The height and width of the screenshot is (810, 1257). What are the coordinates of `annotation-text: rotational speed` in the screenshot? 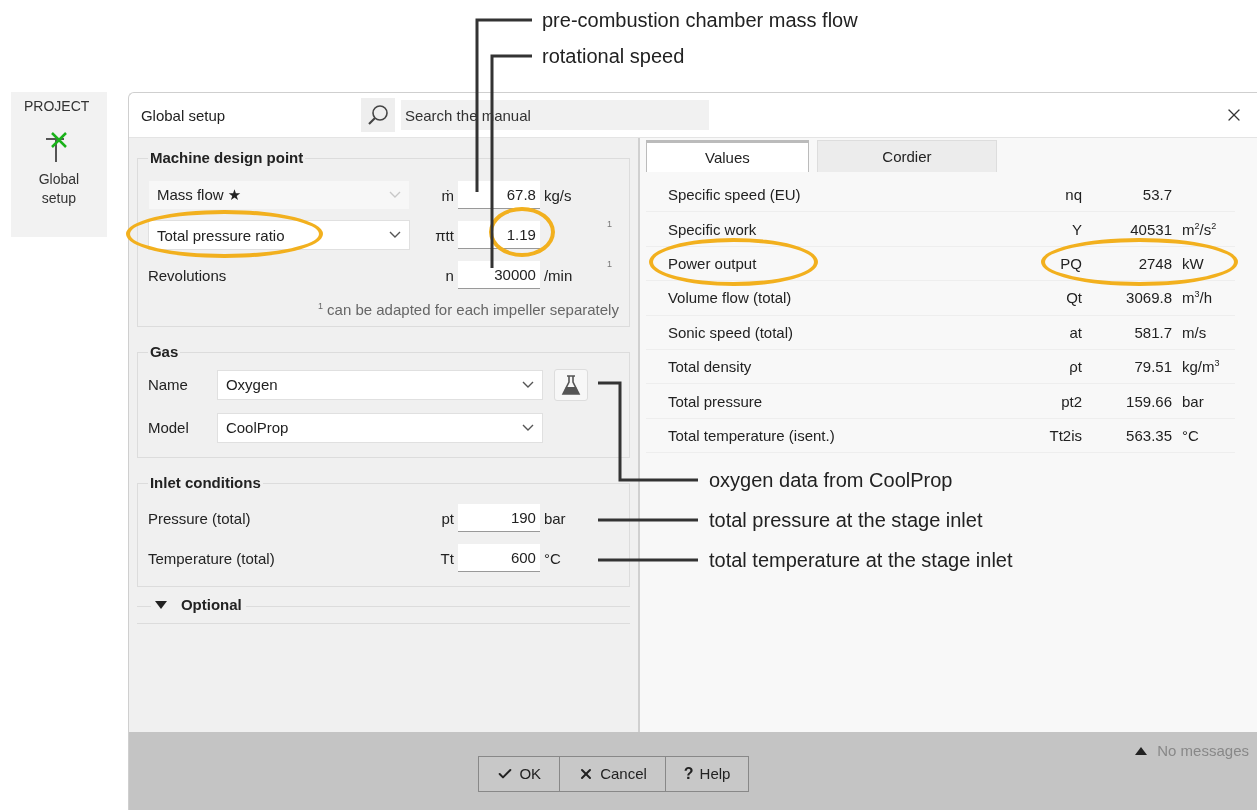 It's located at (613, 56).